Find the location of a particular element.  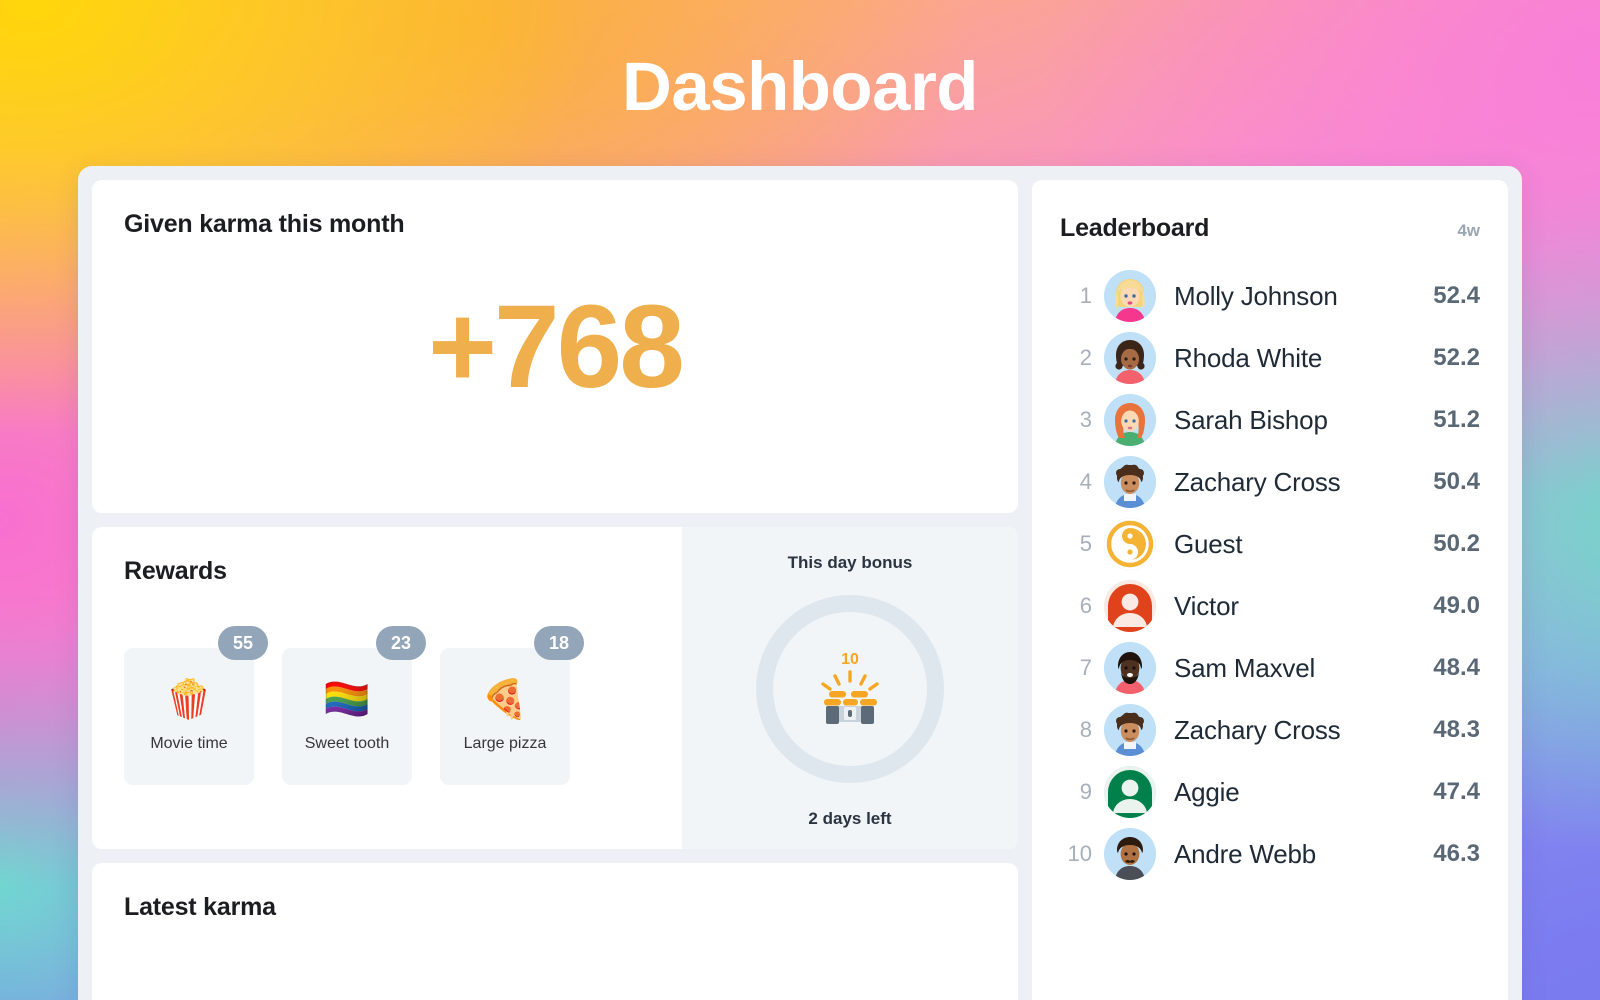

page-title: Dashboard is located at coordinates (800, 86).